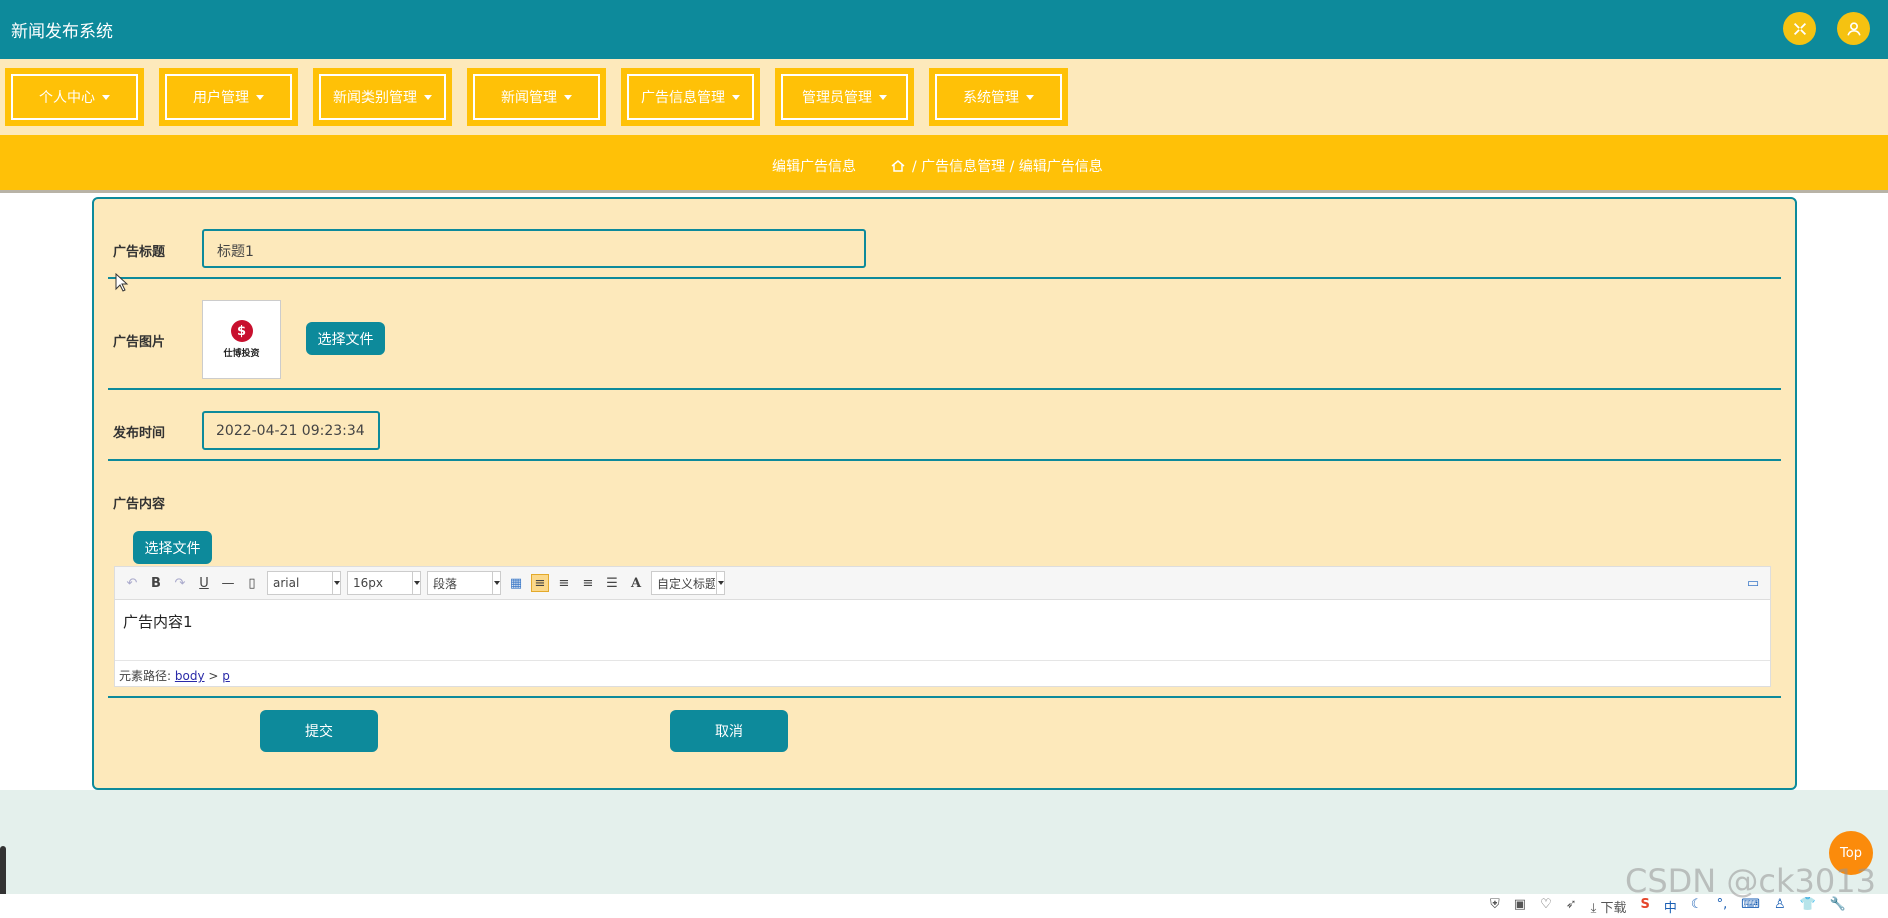 This screenshot has height=918, width=1888. What do you see at coordinates (319, 731) in the screenshot?
I see `submit-button: 提交` at bounding box center [319, 731].